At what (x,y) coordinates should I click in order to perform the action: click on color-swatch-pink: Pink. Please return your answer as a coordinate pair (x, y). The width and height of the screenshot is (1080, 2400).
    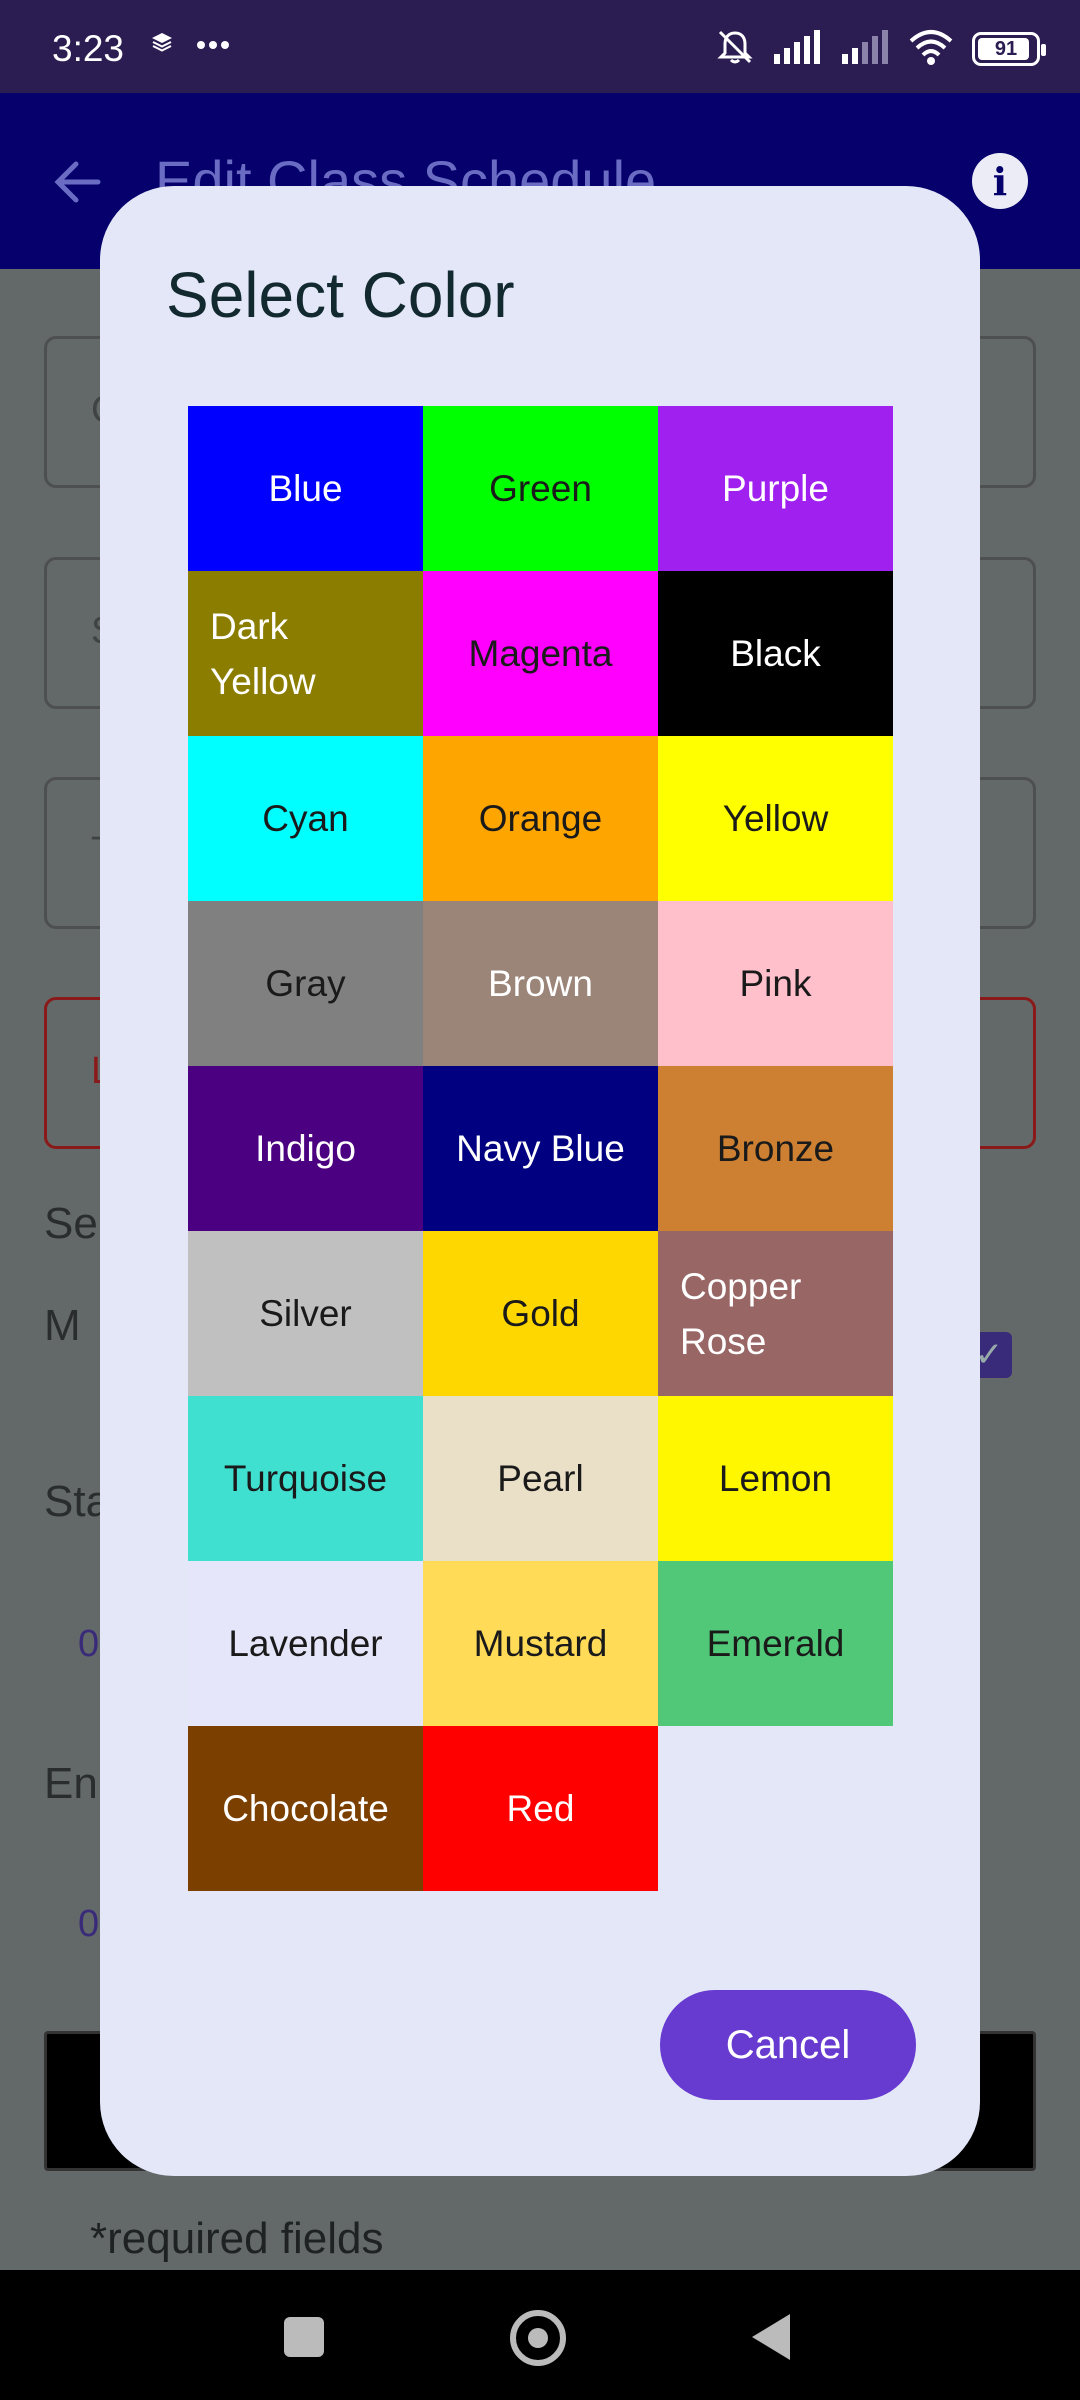
    Looking at the image, I should click on (775, 983).